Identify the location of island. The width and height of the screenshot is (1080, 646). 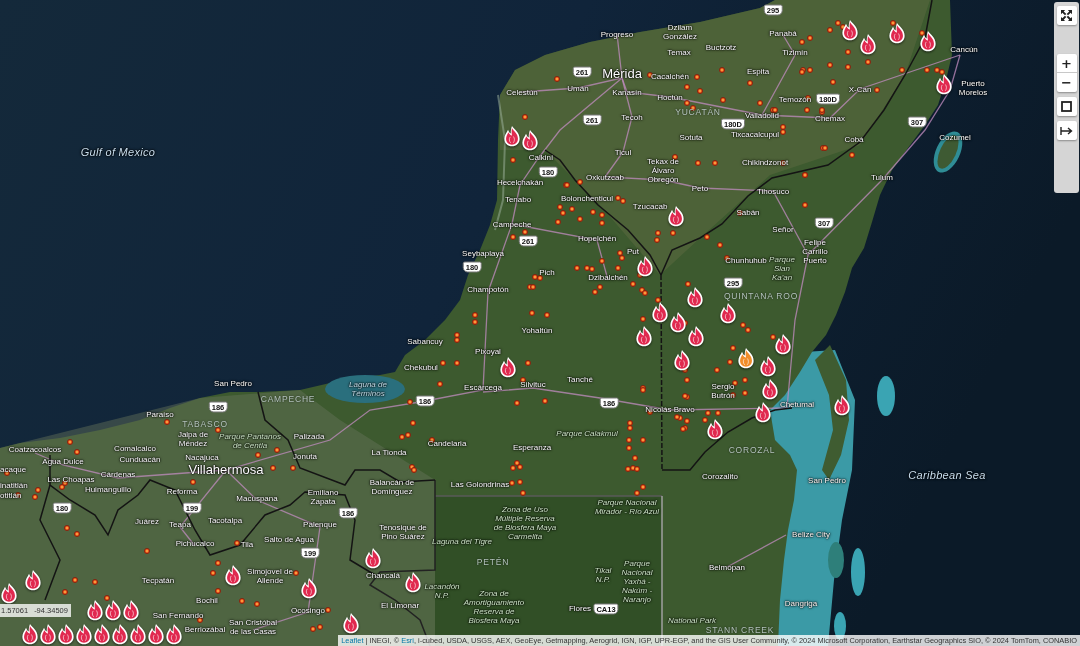
(836, 560).